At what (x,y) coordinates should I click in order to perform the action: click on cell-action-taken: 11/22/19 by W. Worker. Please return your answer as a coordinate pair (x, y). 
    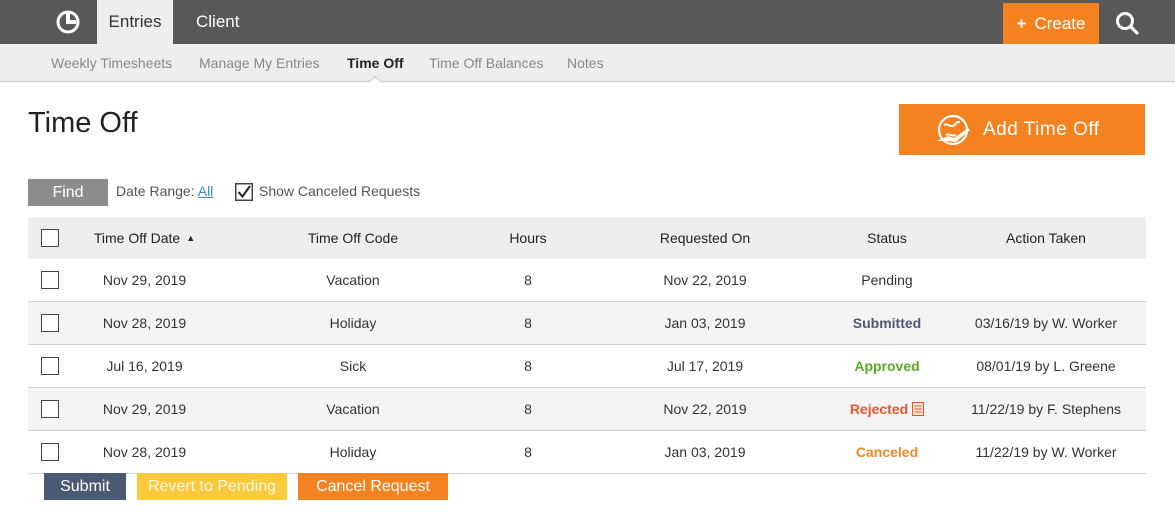
    Looking at the image, I should click on (1046, 452).